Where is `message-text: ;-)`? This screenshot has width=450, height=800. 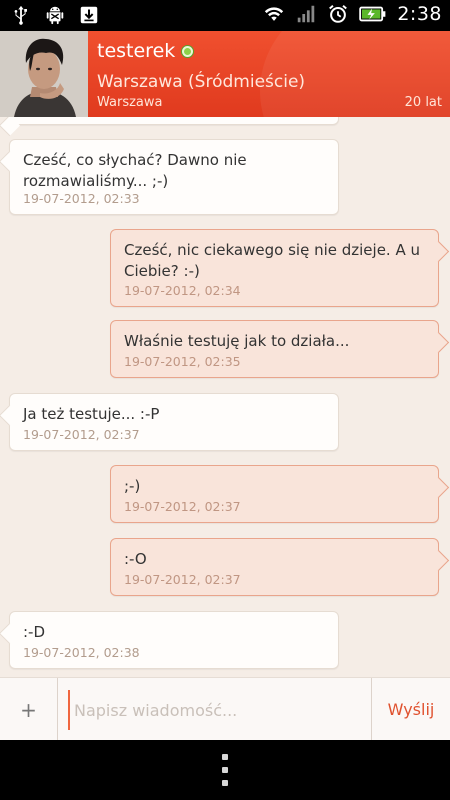 message-text: ;-) is located at coordinates (132, 486).